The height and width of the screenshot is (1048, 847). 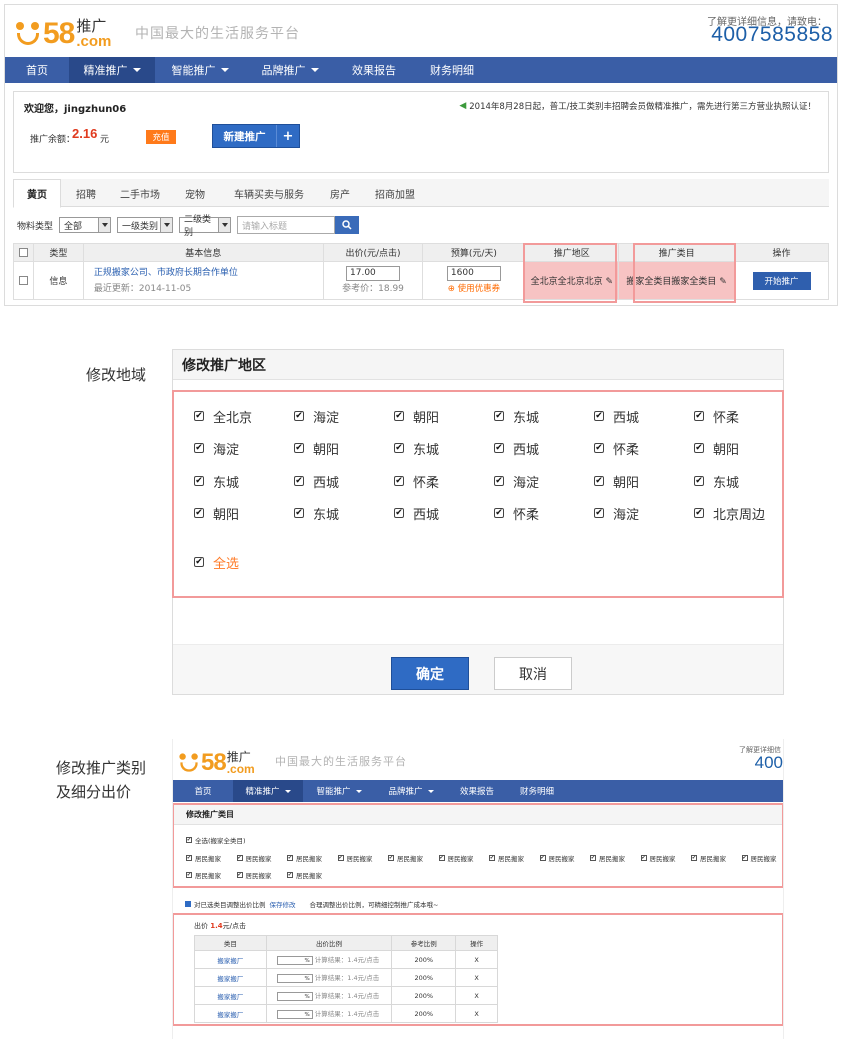 I want to click on row-checkbox, so click(x=23, y=280).